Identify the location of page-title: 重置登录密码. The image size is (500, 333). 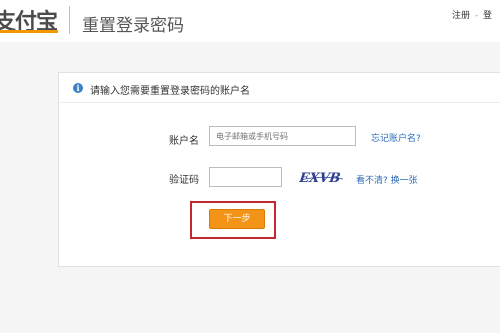
(133, 26).